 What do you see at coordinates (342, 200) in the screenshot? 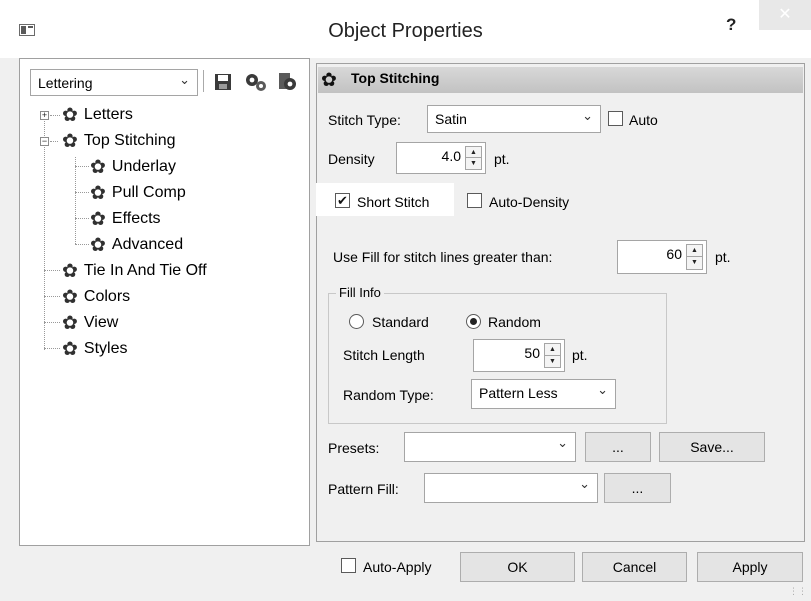
I see `short-stitch-checkbox: ✔` at bounding box center [342, 200].